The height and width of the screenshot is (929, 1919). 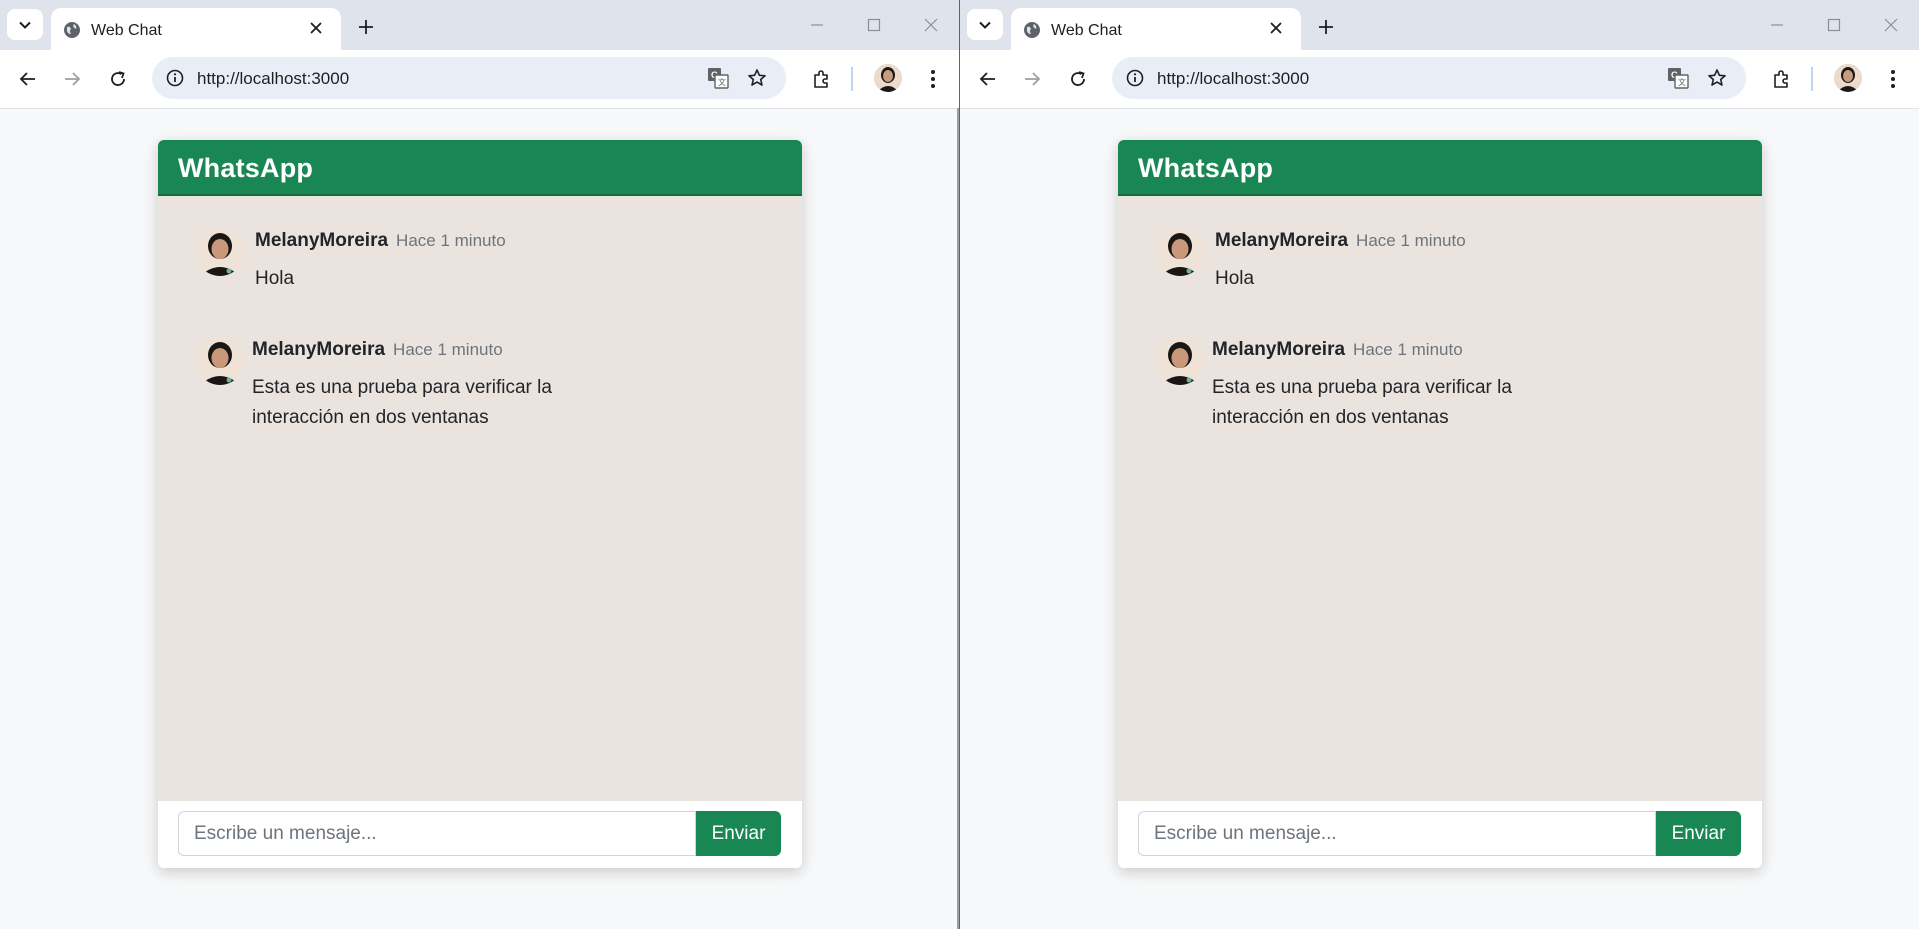 I want to click on address-url: http://localhost:3000, so click(x=273, y=78).